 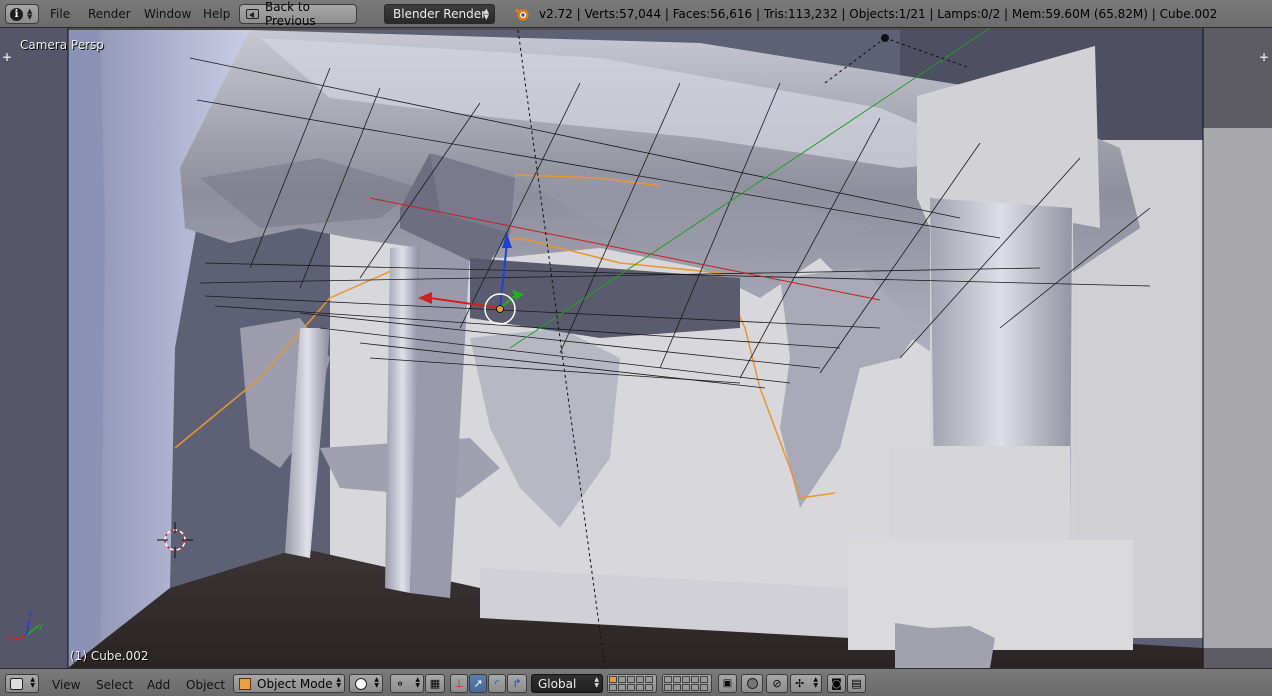 What do you see at coordinates (885, 38) in the screenshot?
I see `lamp-icon` at bounding box center [885, 38].